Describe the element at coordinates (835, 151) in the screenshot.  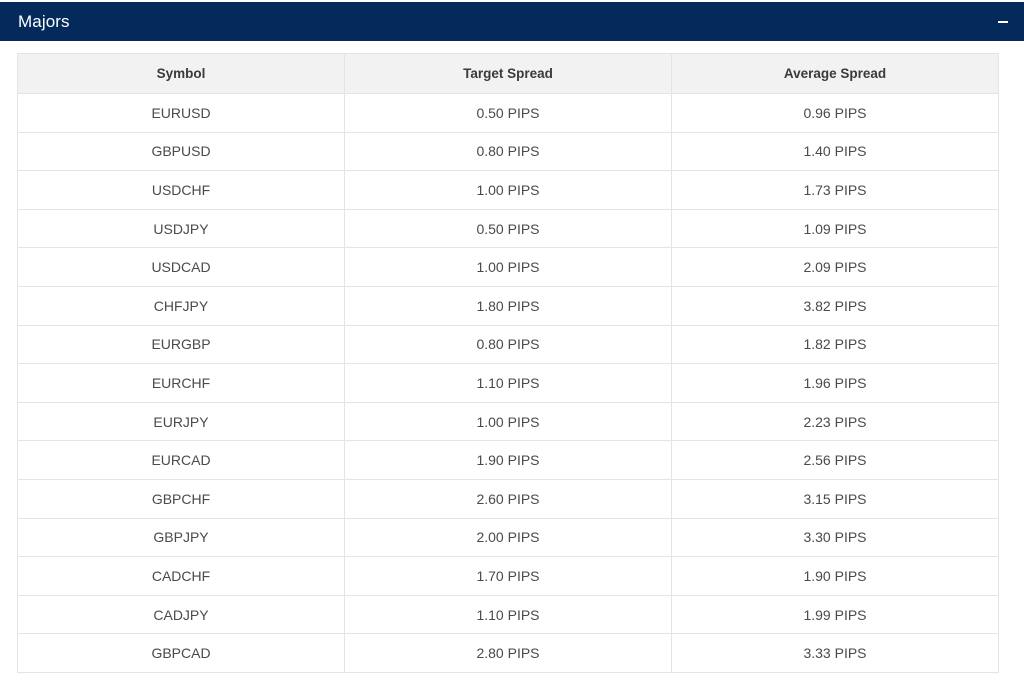
I see `cell-average-spread: 1.40 PIPS` at that location.